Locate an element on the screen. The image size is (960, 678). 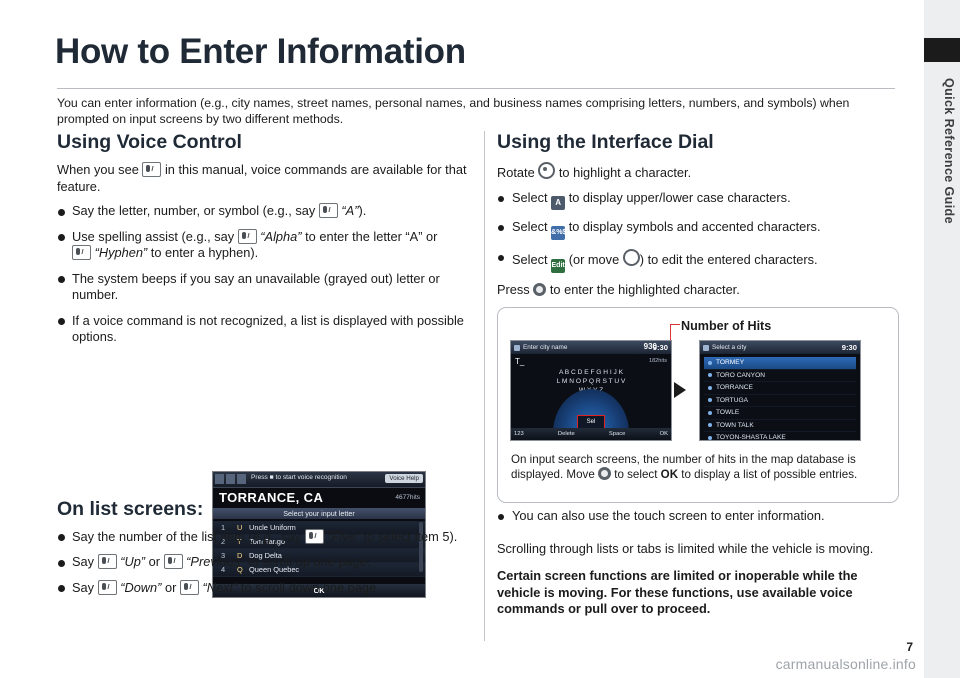
bullet-text-end: to enter a hyphen). is located at coordinates (204, 252).